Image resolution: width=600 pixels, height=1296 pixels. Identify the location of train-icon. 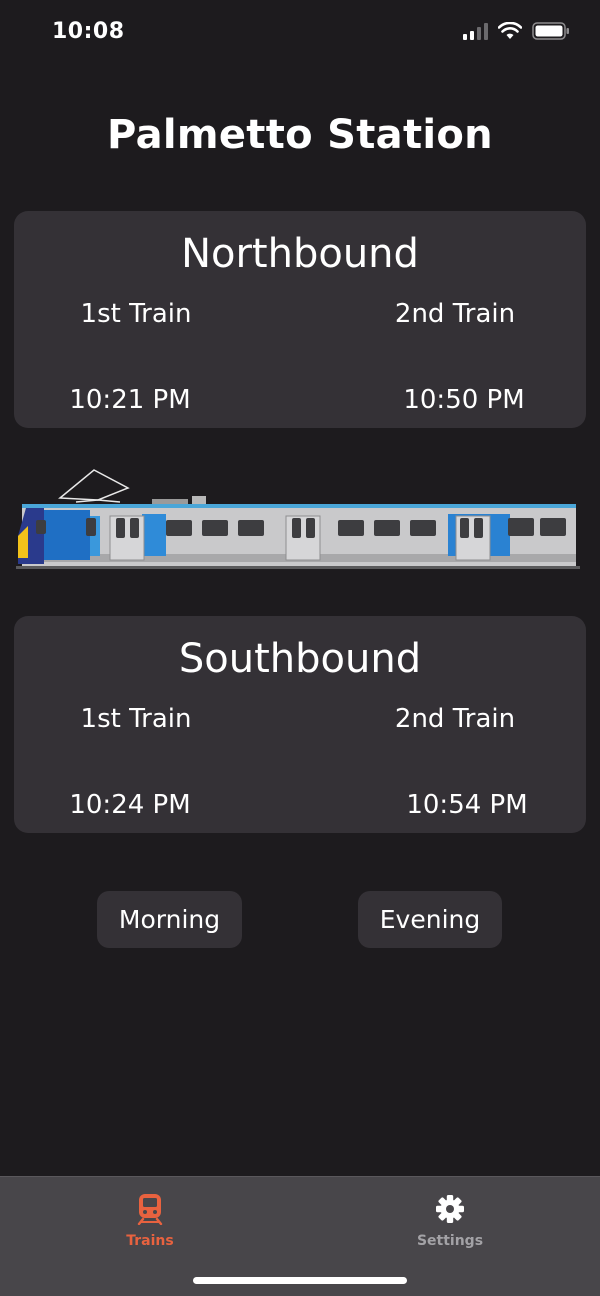
(150, 1210).